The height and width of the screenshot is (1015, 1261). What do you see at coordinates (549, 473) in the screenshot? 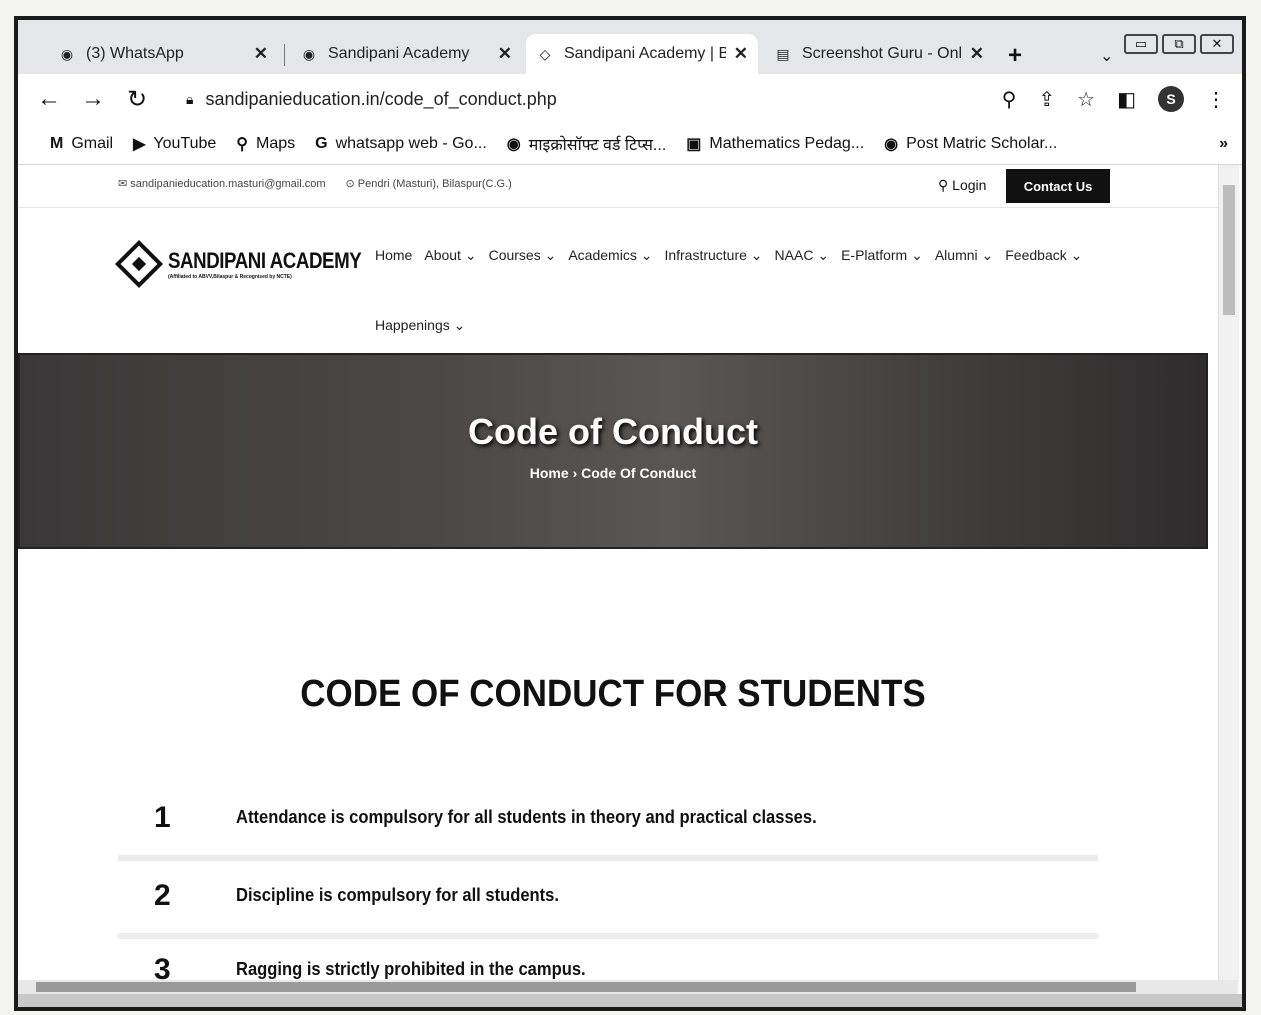
I see `breadcrumb-home: Home` at bounding box center [549, 473].